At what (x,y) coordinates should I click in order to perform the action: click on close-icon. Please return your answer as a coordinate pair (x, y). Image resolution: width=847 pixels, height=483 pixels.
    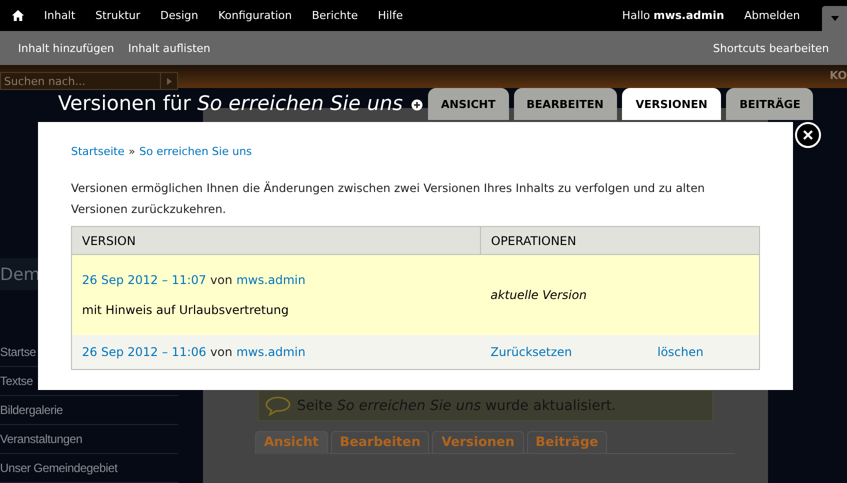
    Looking at the image, I should click on (808, 135).